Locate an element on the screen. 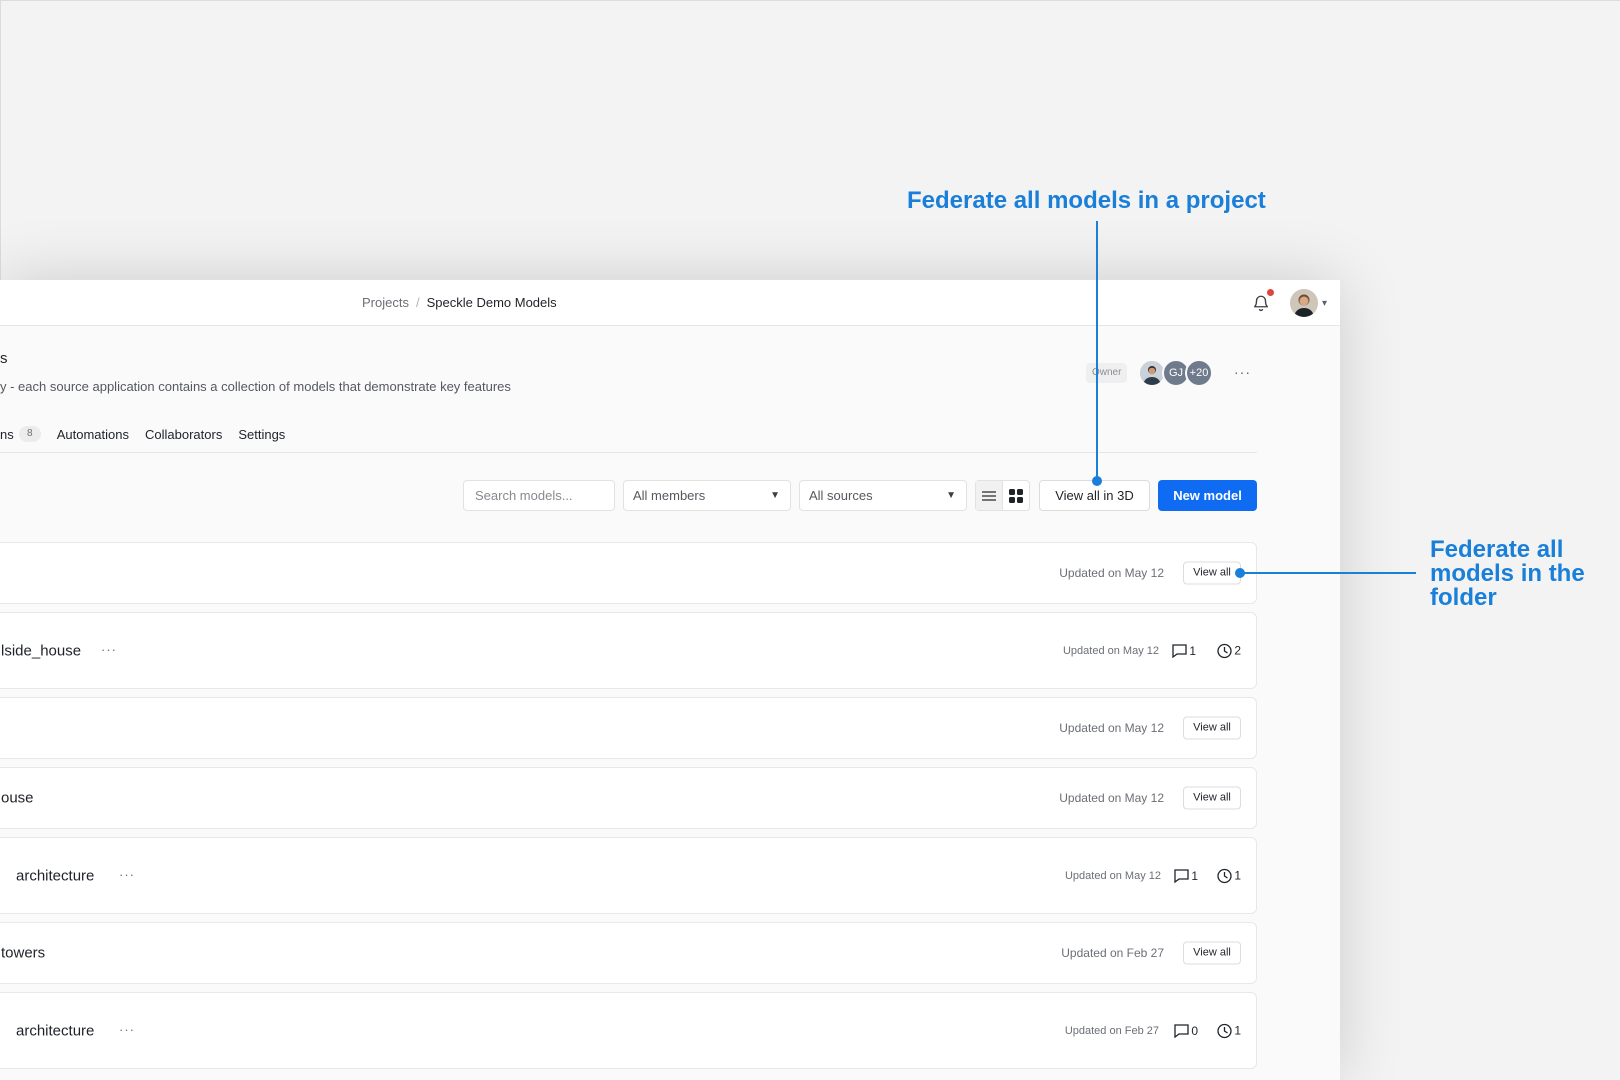 This screenshot has height=1080, width=1620. list-item: lside_house ··· Updated on May 12 1 2 is located at coordinates (628, 650).